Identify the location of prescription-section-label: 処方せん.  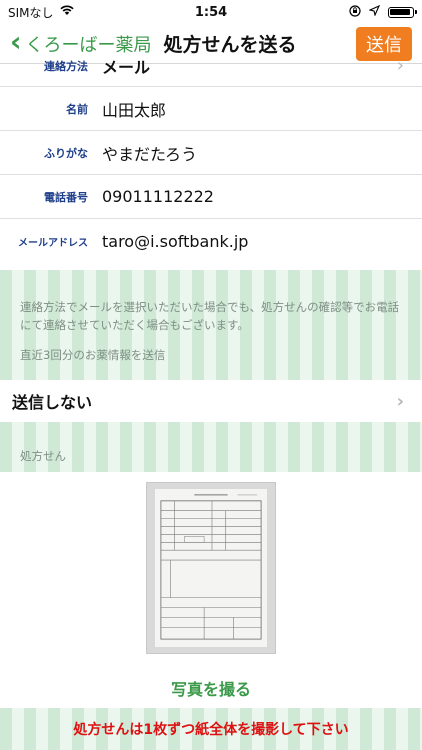
(43, 456).